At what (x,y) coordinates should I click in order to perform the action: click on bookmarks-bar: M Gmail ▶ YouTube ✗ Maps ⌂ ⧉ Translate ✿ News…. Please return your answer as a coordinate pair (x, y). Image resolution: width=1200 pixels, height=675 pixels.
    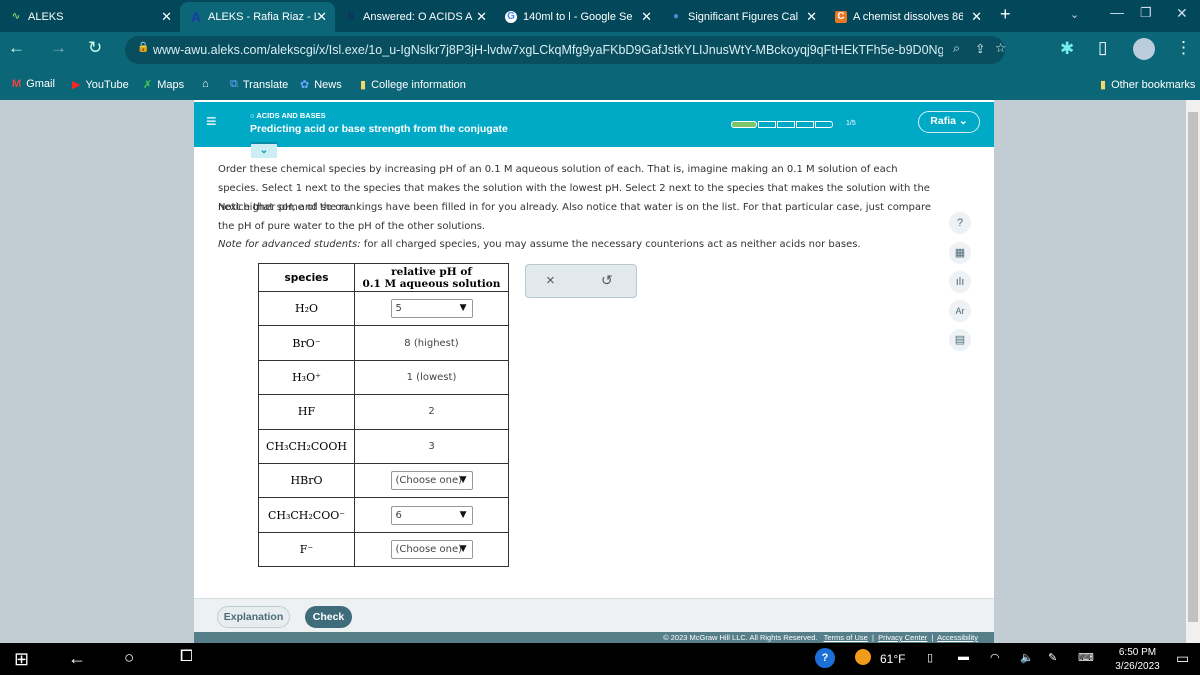
    Looking at the image, I should click on (600, 84).